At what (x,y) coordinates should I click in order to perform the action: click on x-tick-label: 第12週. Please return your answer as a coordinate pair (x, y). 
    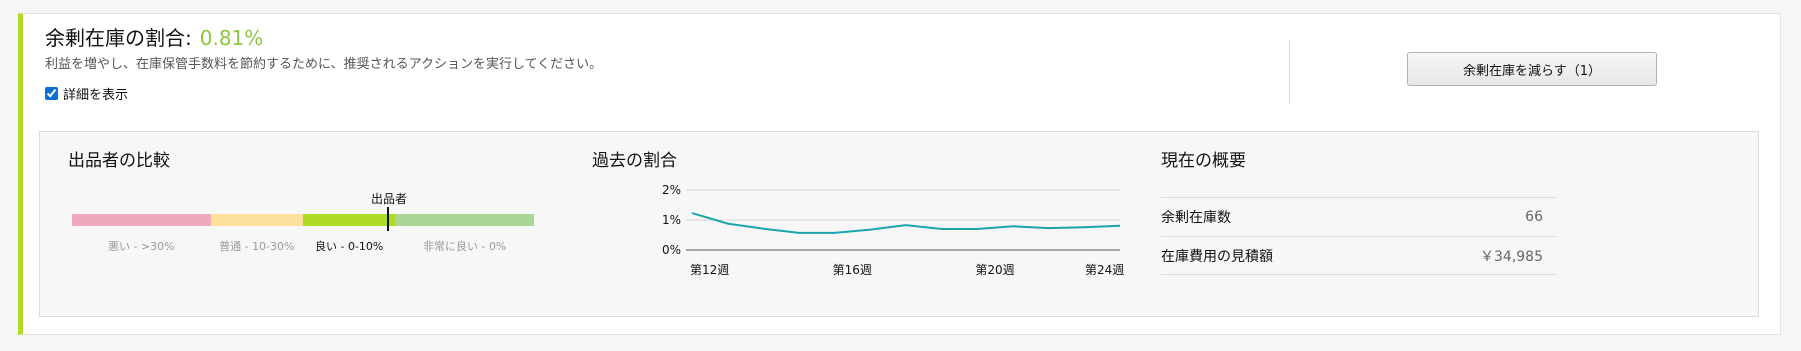
    Looking at the image, I should click on (709, 270).